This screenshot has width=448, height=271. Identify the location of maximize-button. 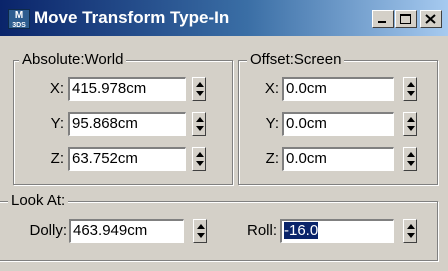
(406, 19).